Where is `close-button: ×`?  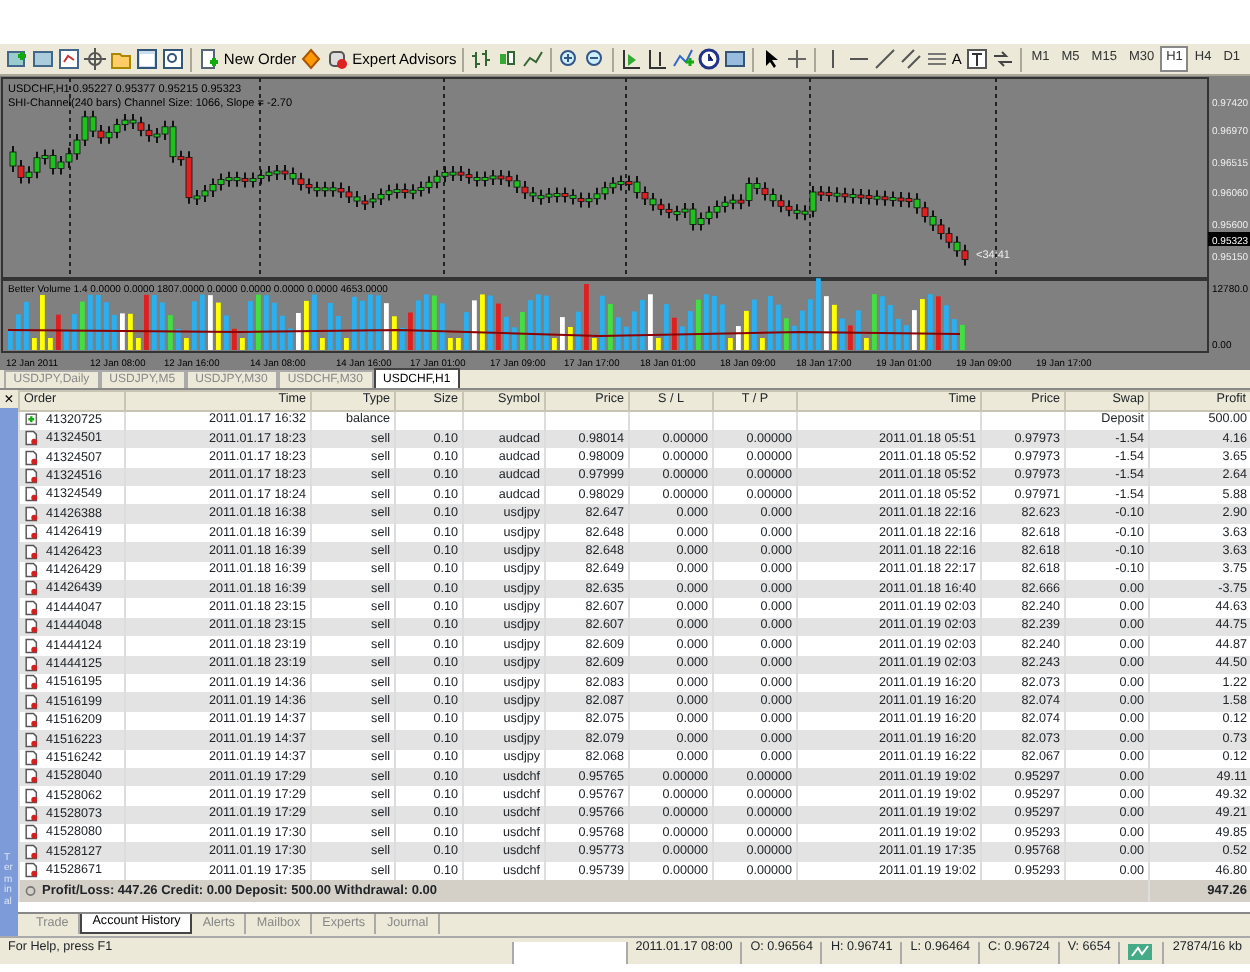
close-button: × is located at coordinates (9, 399).